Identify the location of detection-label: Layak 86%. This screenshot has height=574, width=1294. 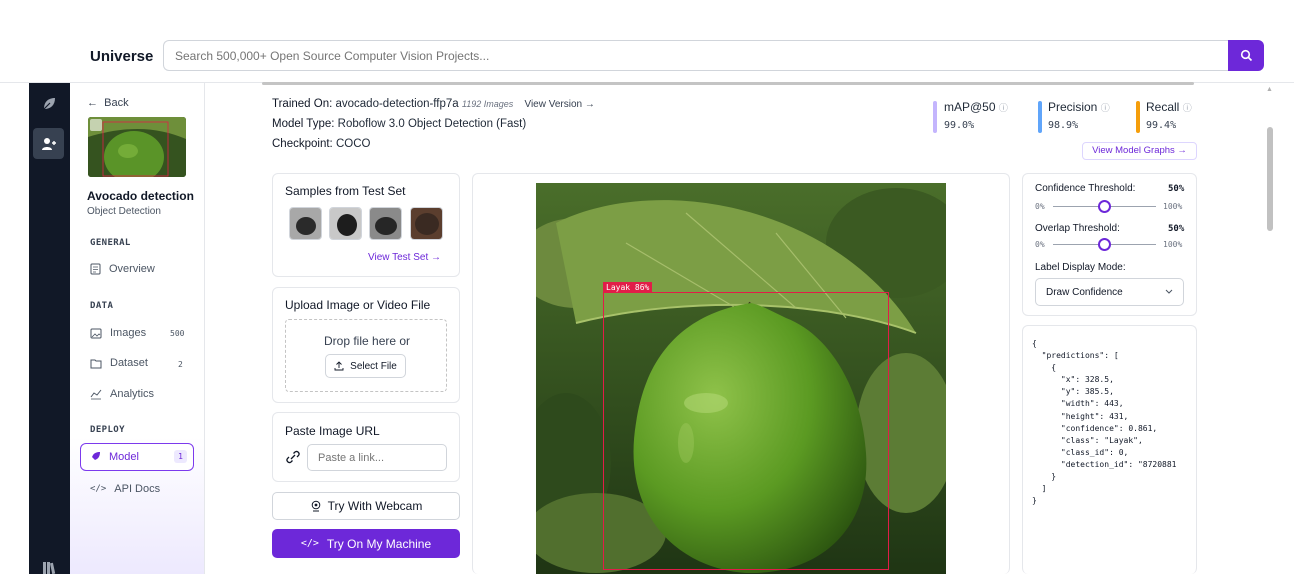
(628, 287).